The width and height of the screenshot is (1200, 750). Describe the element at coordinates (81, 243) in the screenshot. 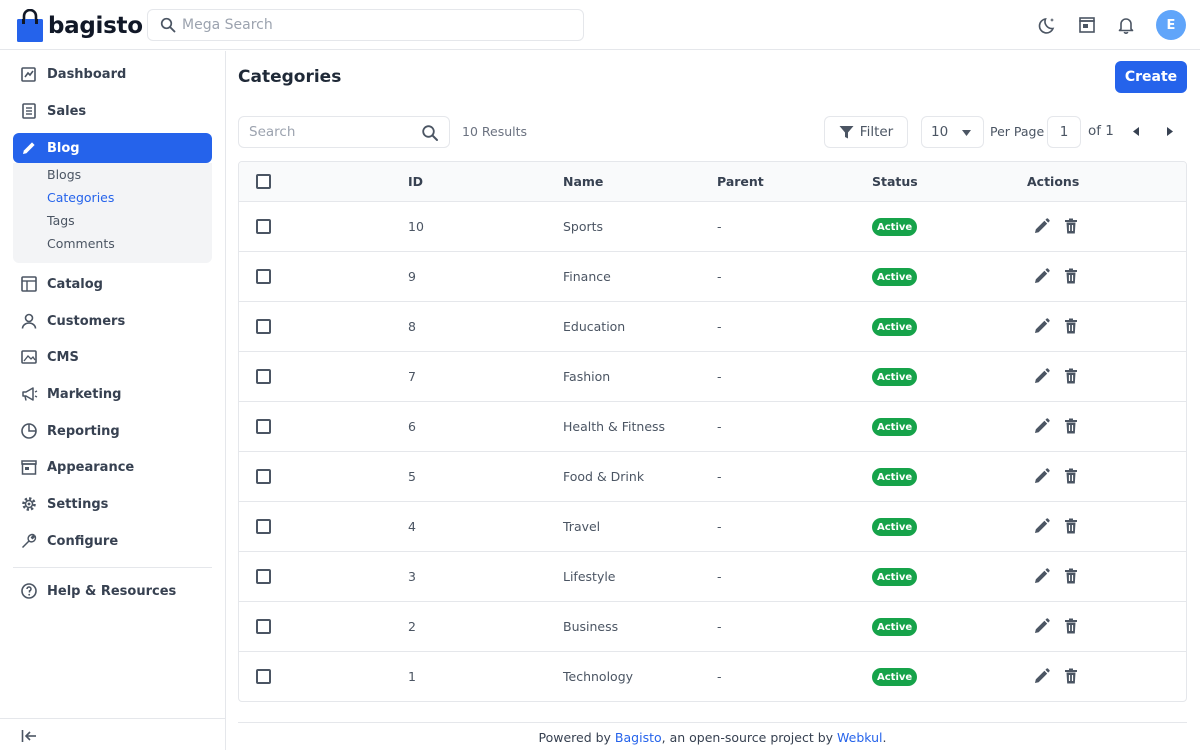

I see `submenu-item-comments: Comments` at that location.